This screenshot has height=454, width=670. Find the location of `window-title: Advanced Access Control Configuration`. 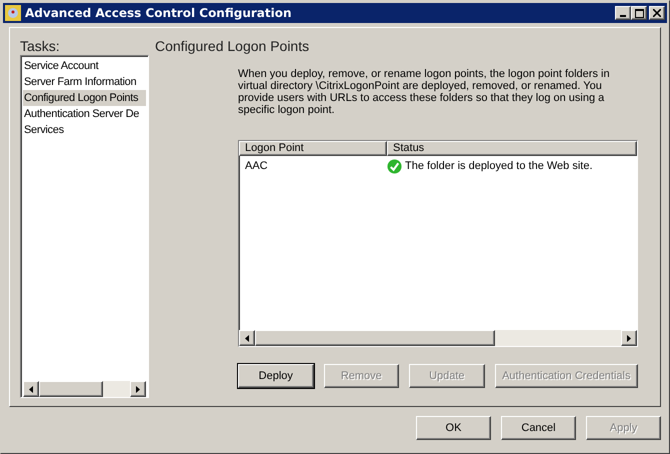

window-title: Advanced Access Control Configuration is located at coordinates (159, 13).